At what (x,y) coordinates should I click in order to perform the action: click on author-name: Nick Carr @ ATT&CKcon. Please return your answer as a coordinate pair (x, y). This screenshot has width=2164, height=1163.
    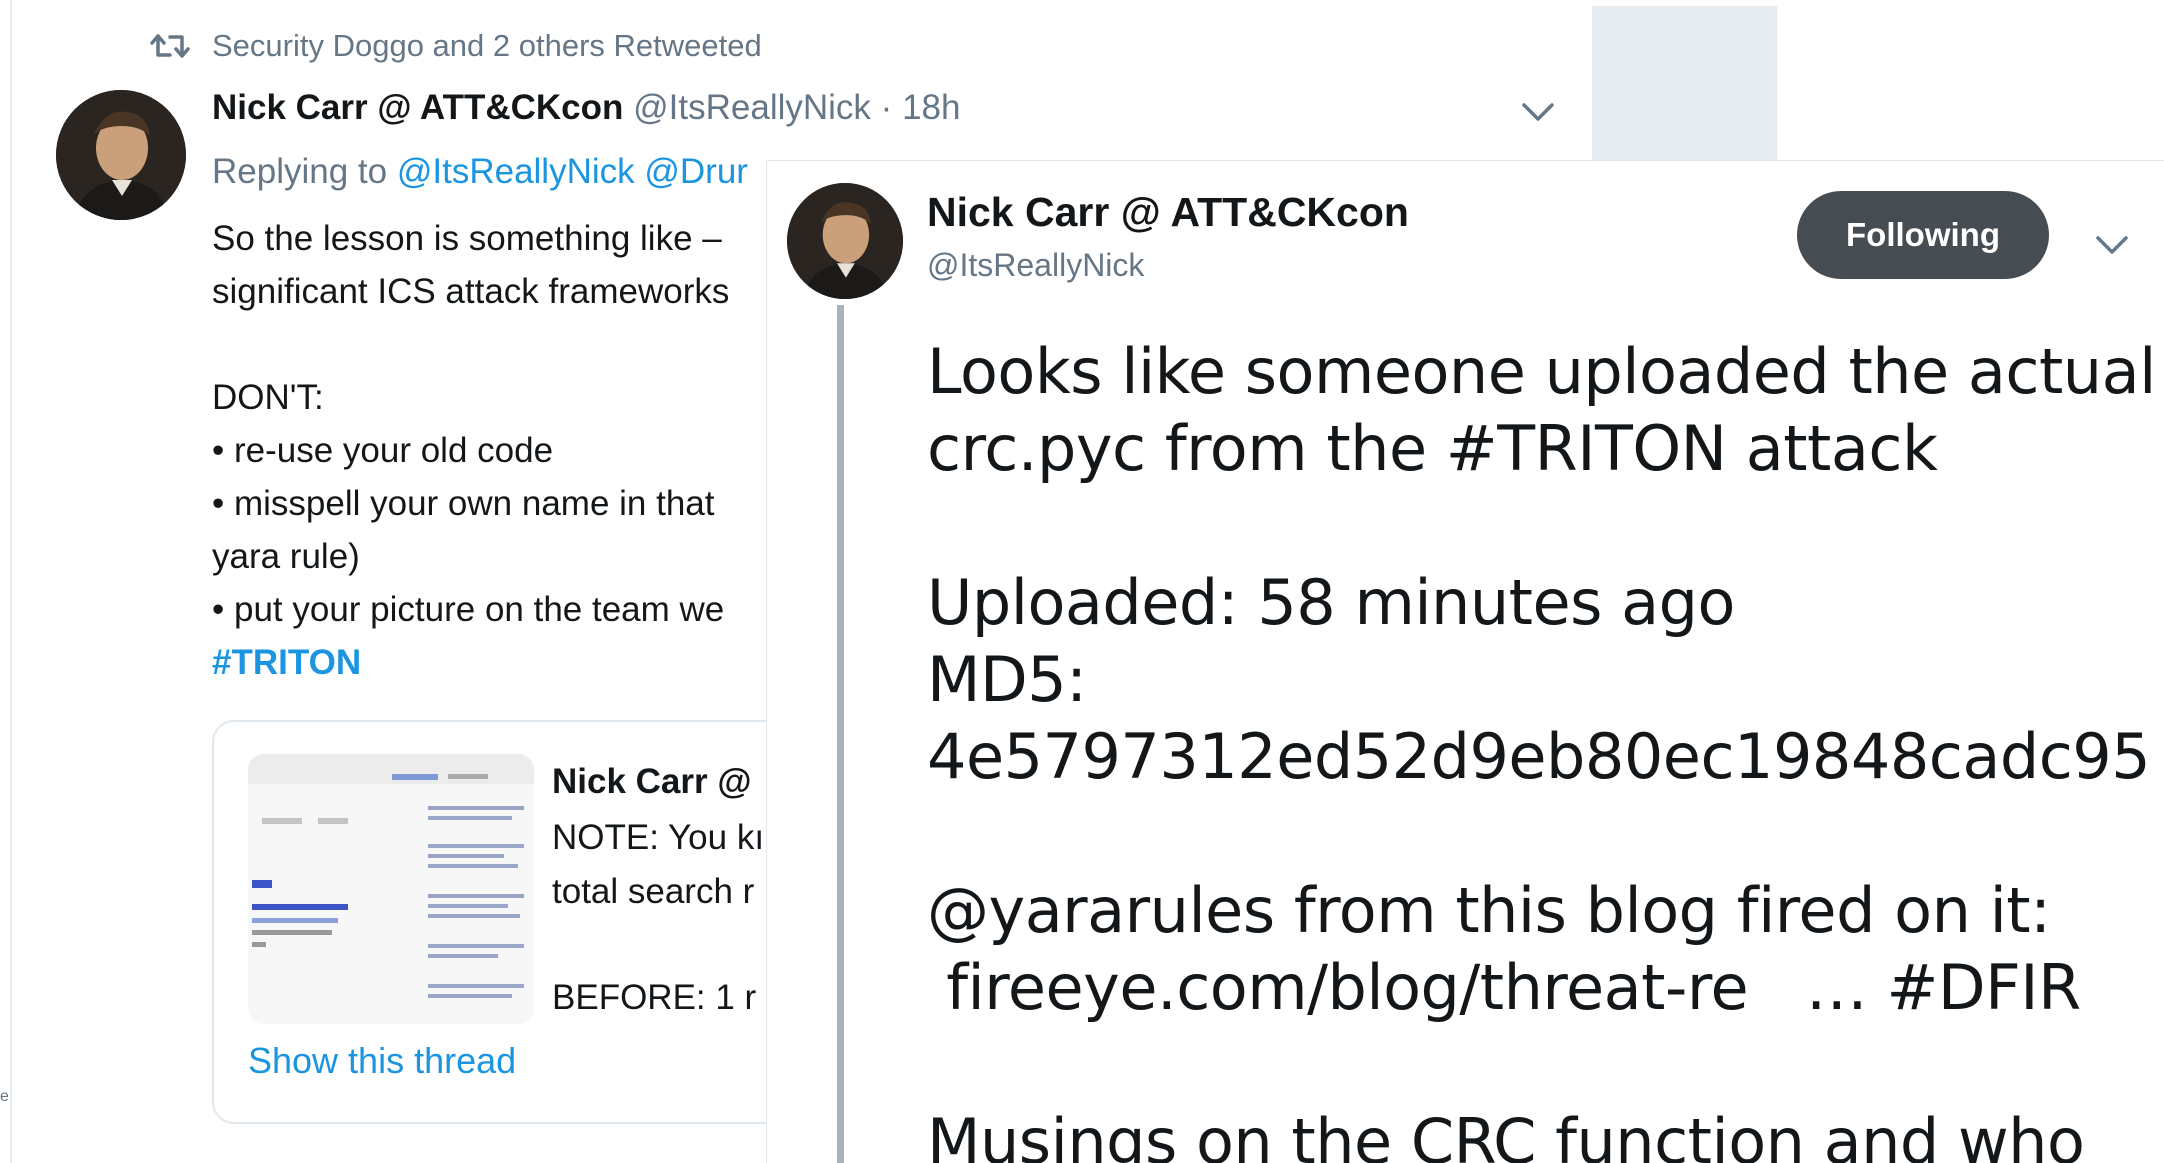
    Looking at the image, I should click on (417, 107).